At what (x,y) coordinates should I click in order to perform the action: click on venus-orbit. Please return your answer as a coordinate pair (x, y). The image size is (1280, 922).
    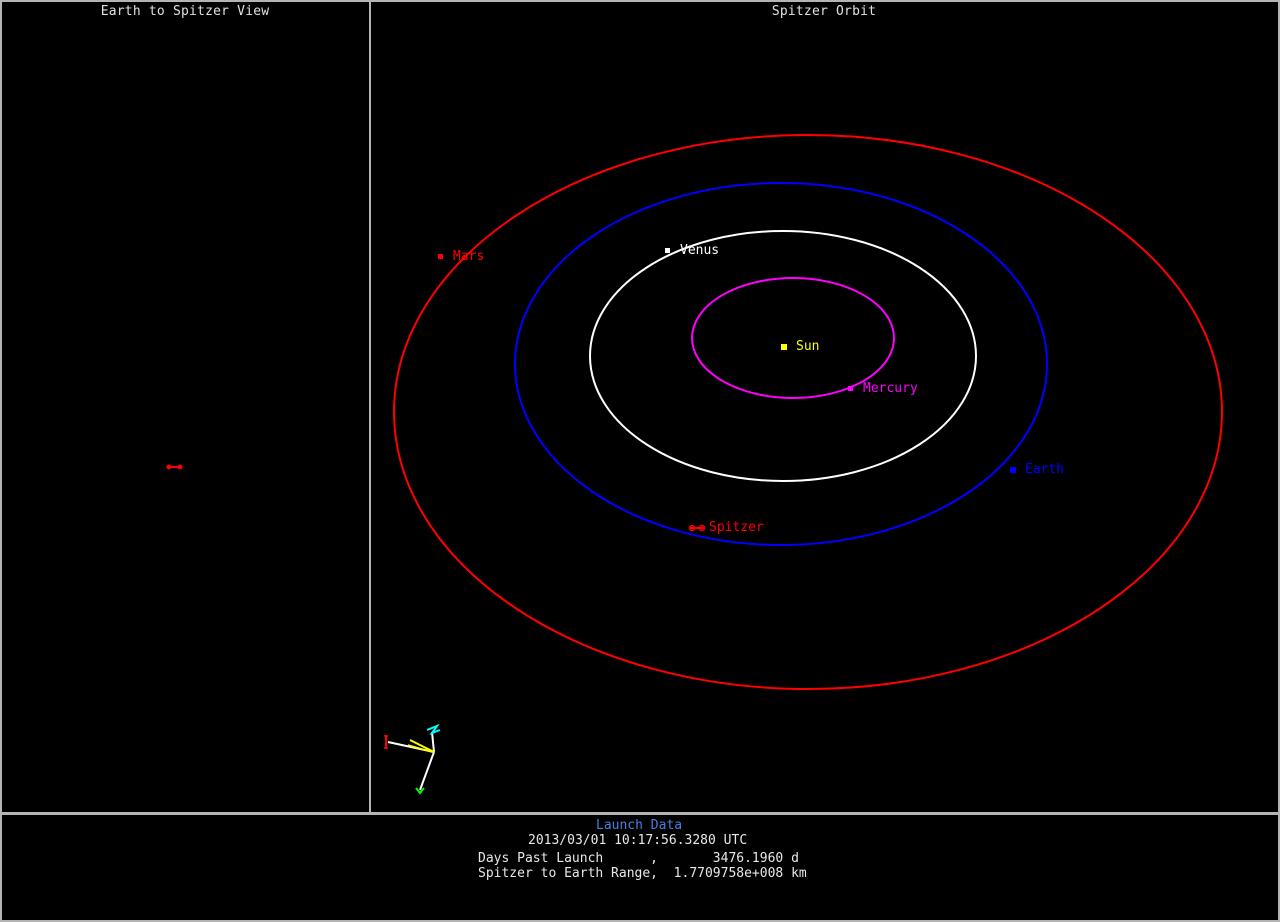
    Looking at the image, I should click on (783, 356).